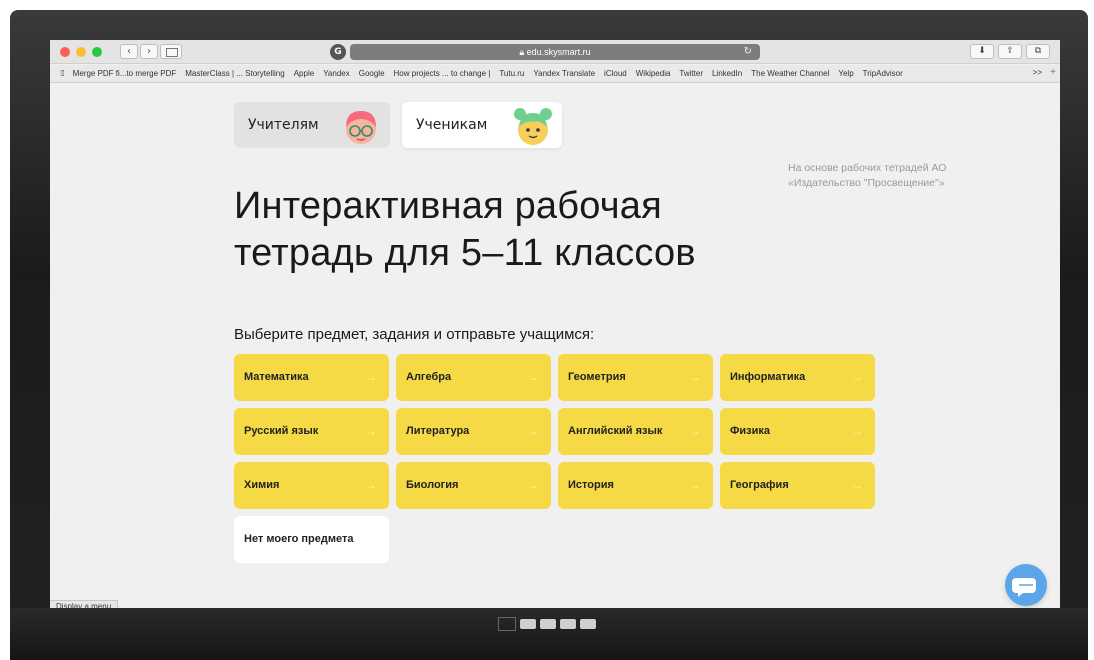 This screenshot has width=1094, height=660. What do you see at coordinates (558, 52) in the screenshot?
I see `url-text: edu.skysmart.ru` at bounding box center [558, 52].